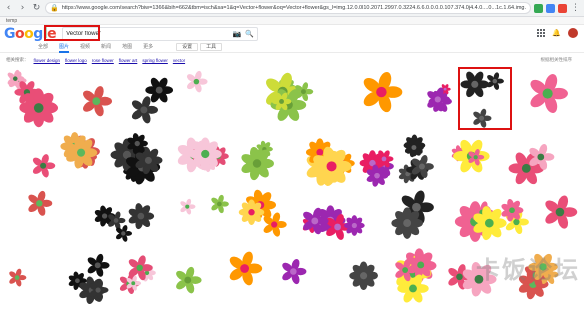 This screenshot has height=311, width=584. I want to click on sort-label: 根据相关性排序, so click(557, 60).